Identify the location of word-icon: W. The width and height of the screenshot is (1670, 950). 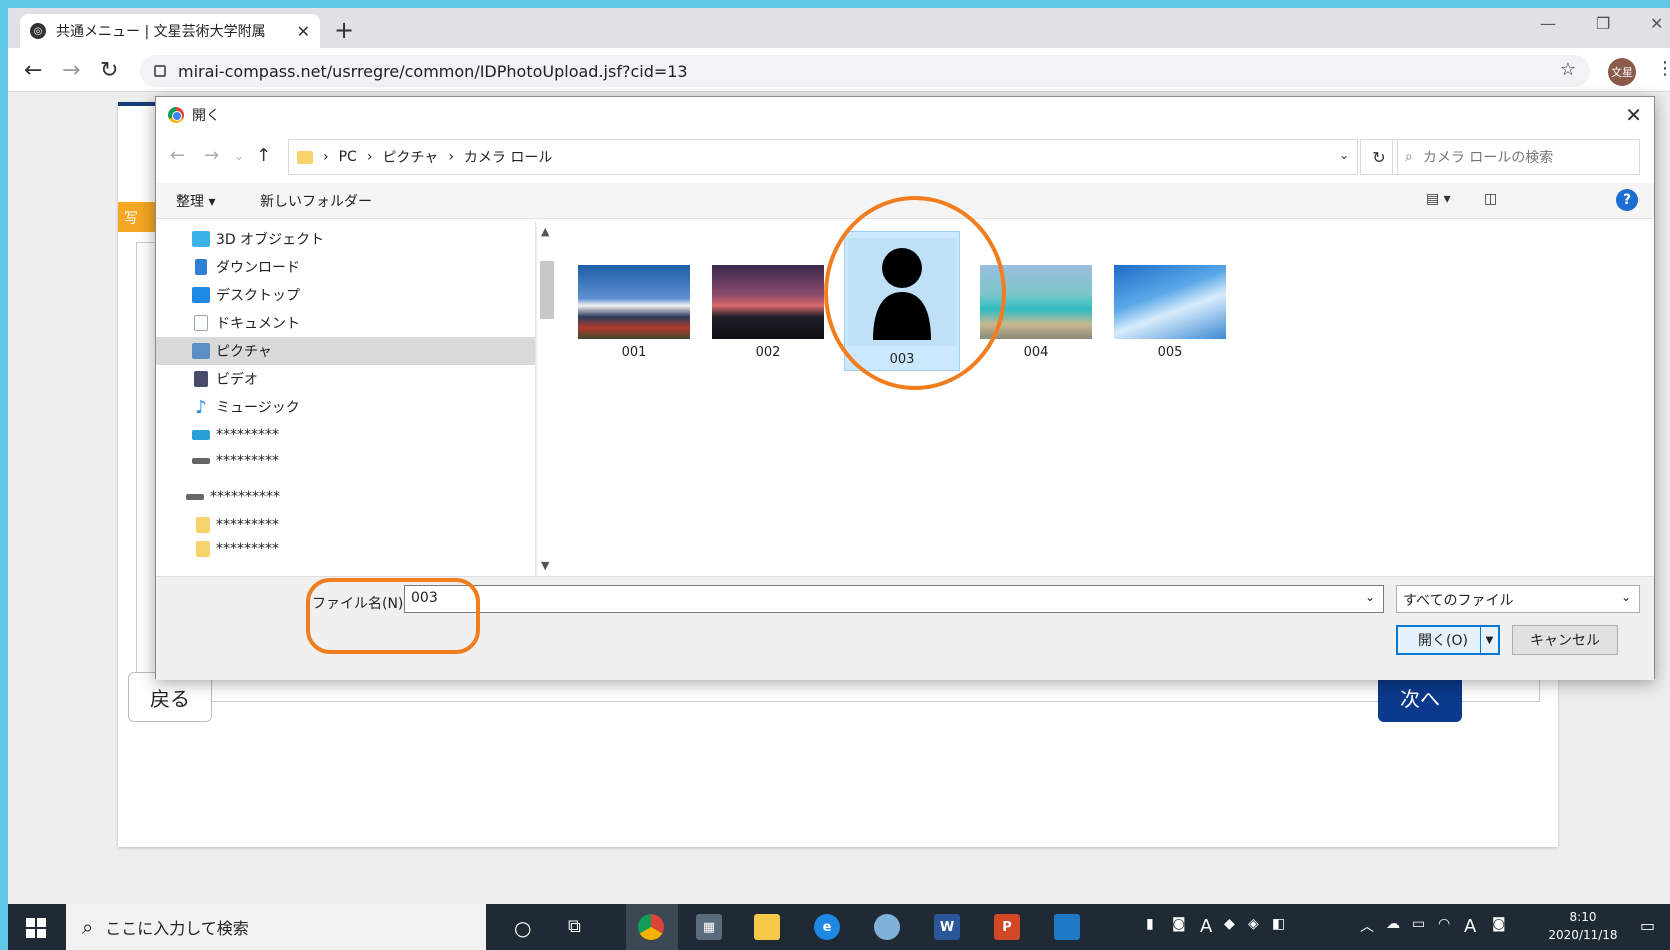
(947, 927).